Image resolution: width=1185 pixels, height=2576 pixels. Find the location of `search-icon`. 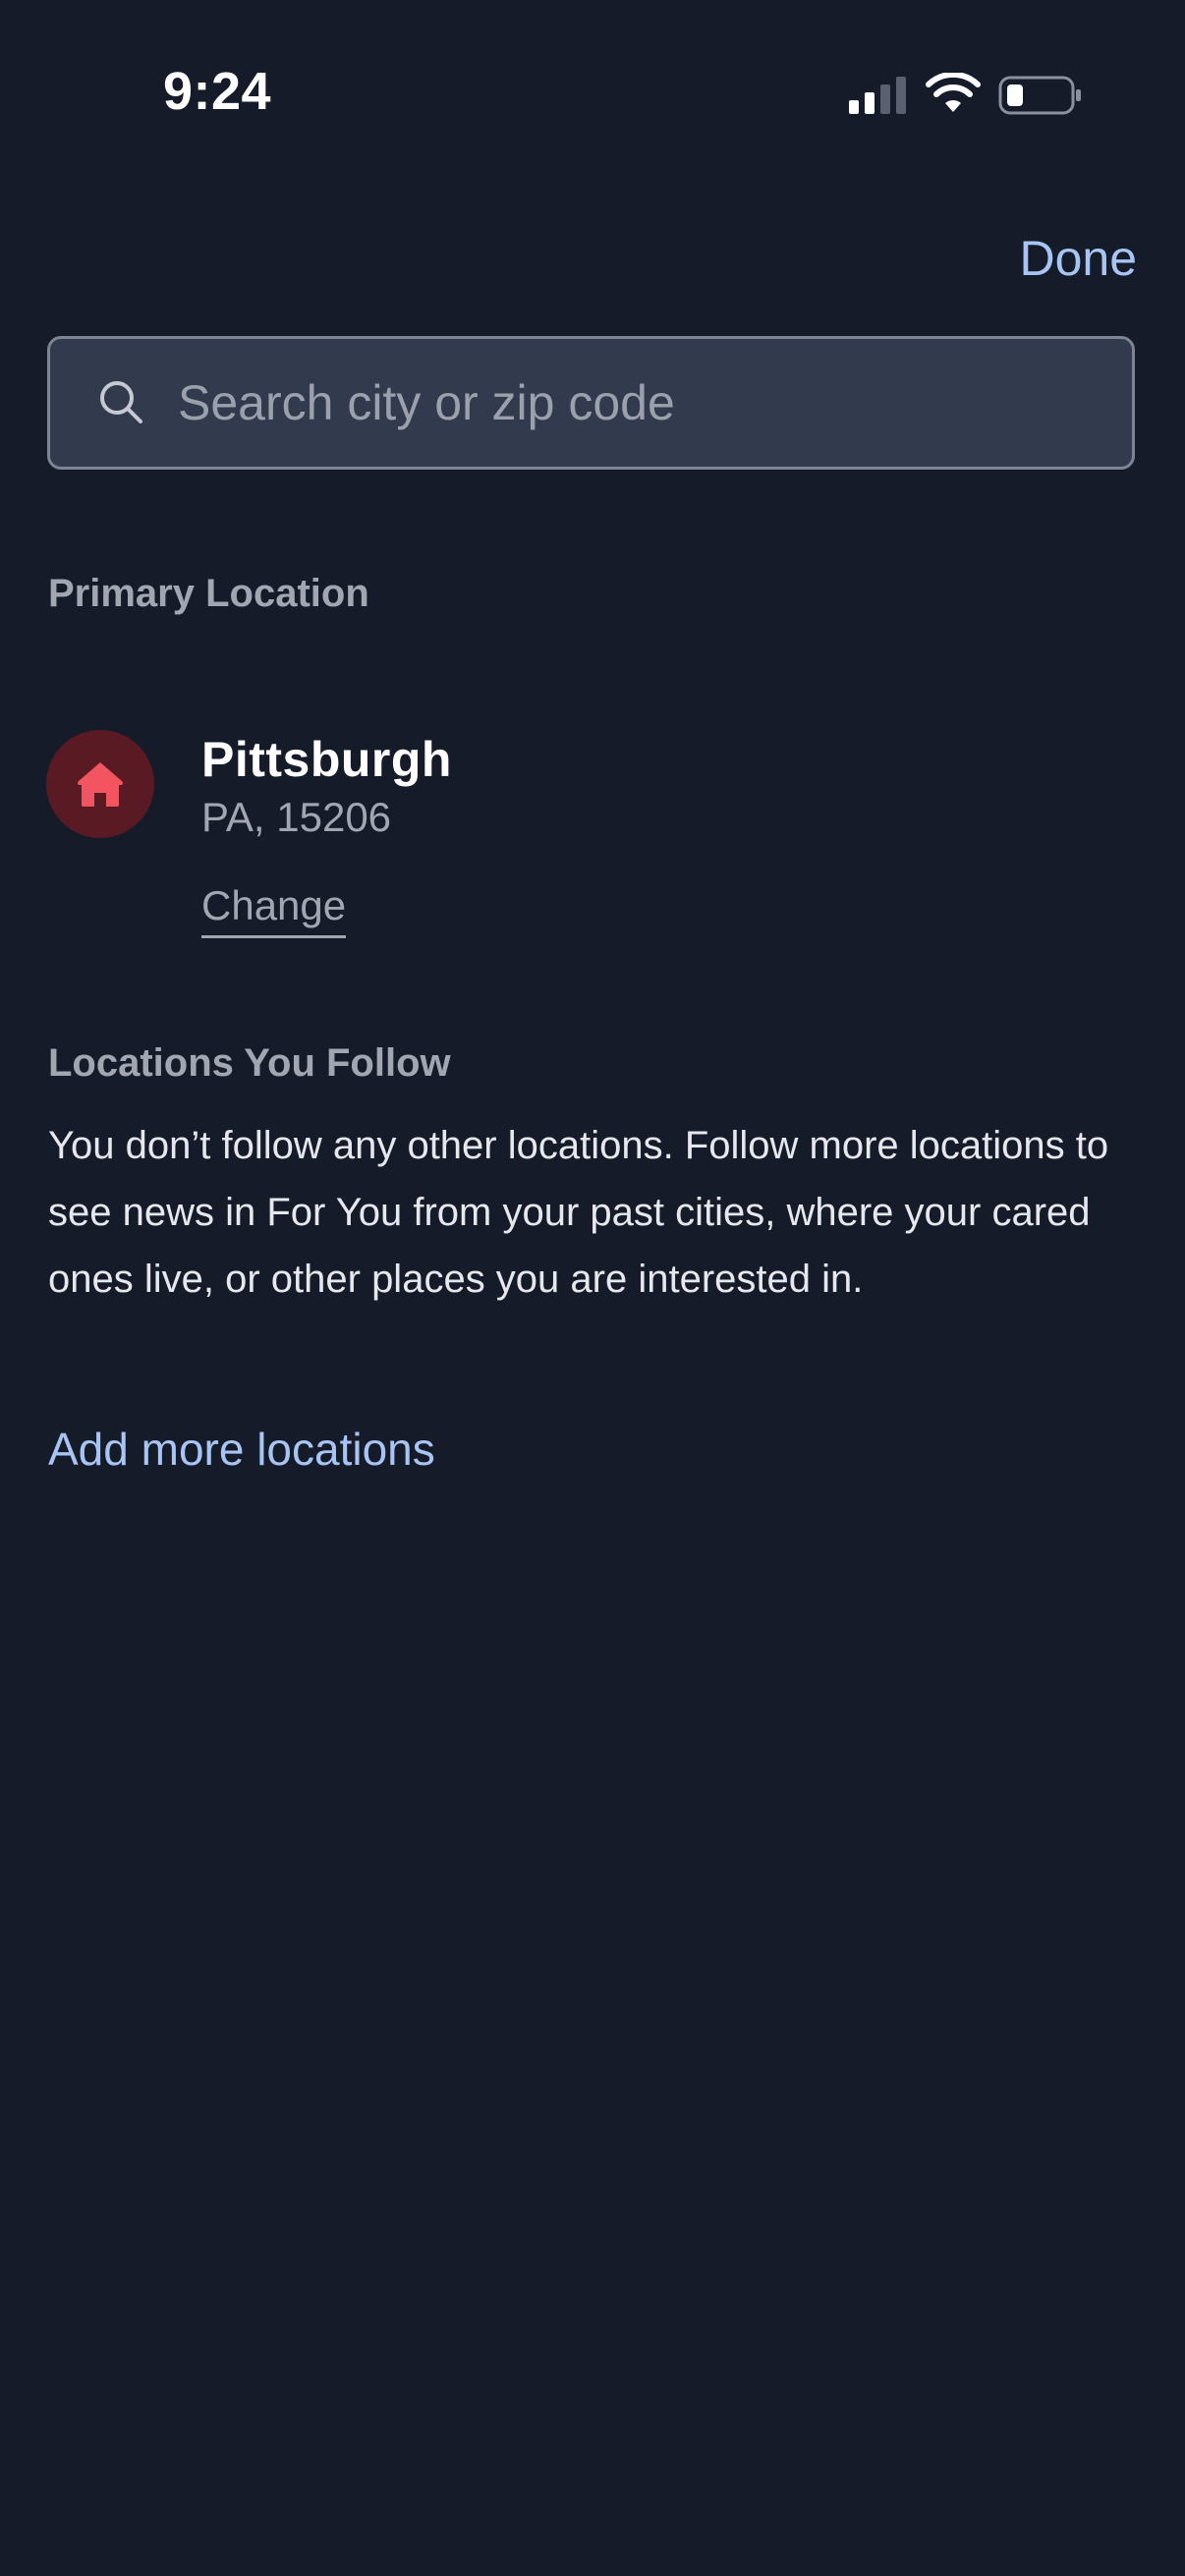

search-icon is located at coordinates (121, 402).